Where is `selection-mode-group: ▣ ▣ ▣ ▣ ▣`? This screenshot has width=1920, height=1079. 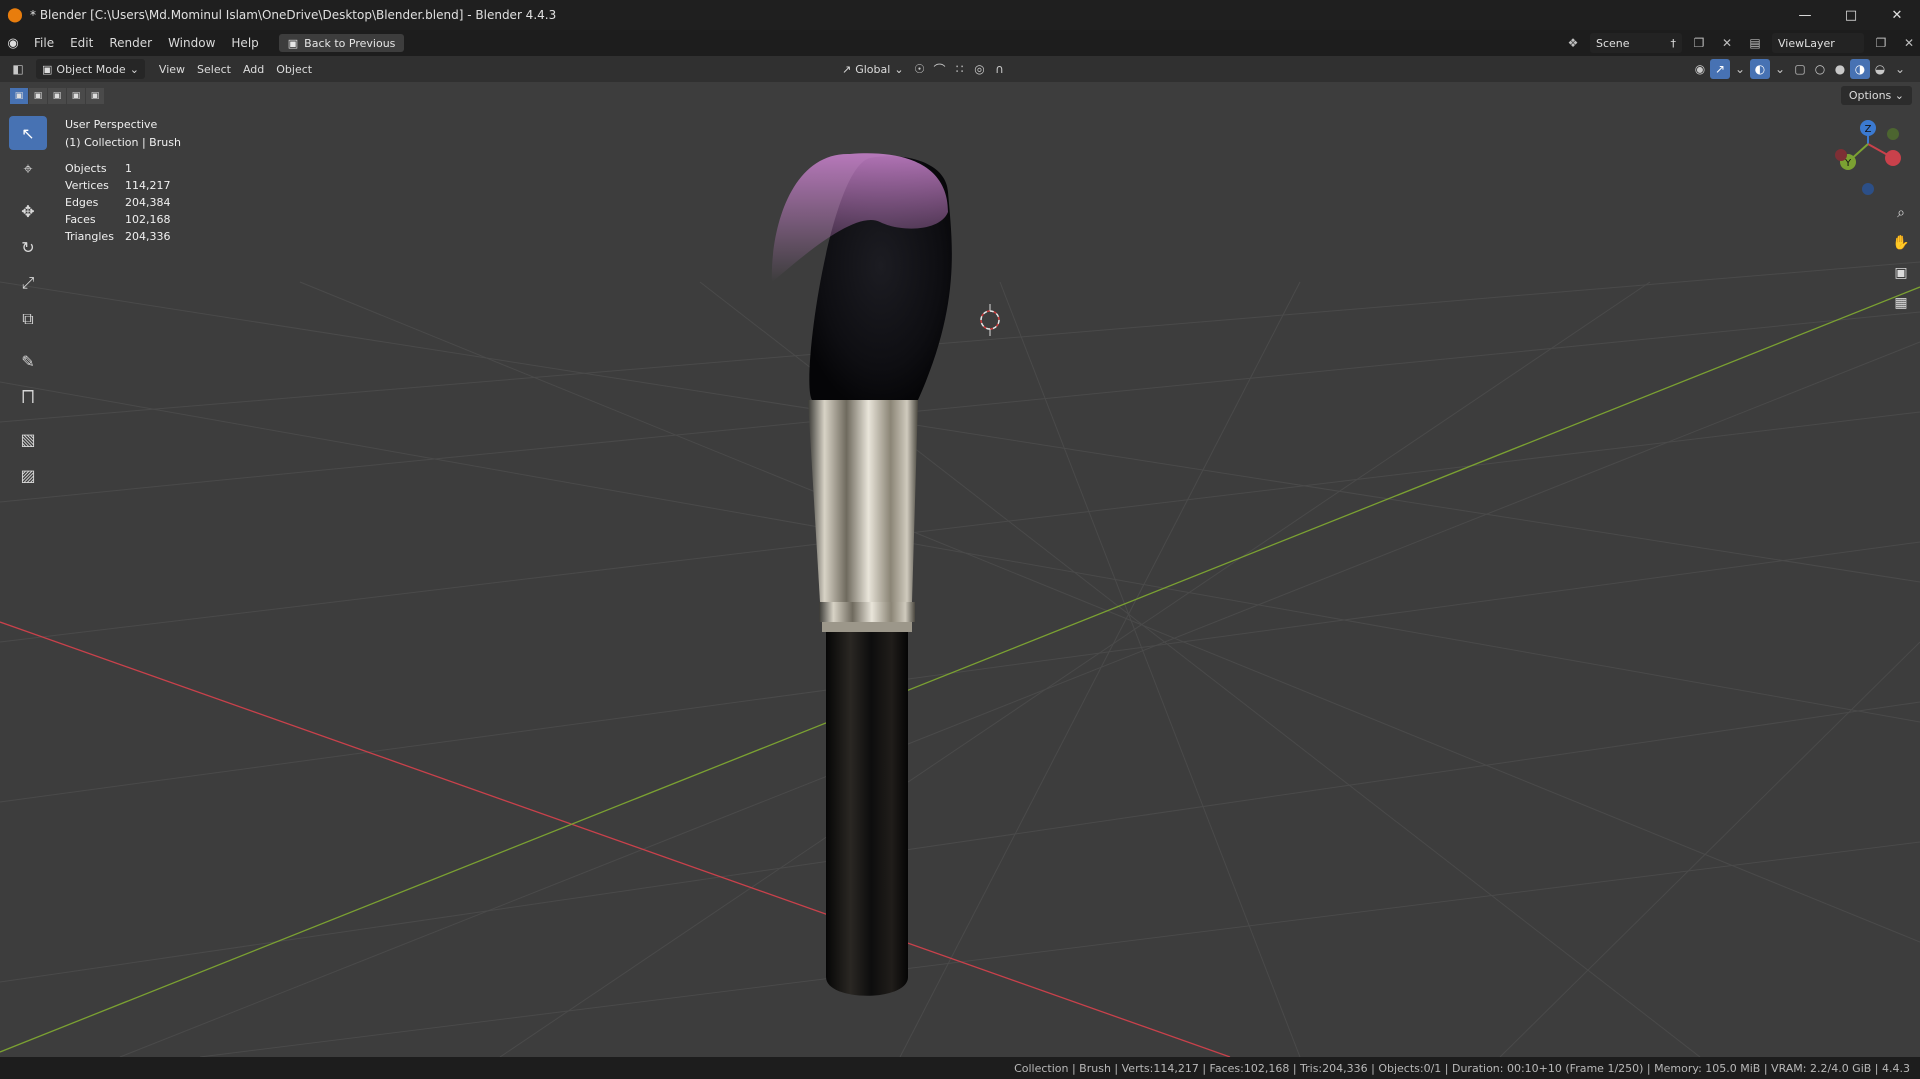 selection-mode-group: ▣ ▣ ▣ ▣ ▣ is located at coordinates (57, 96).